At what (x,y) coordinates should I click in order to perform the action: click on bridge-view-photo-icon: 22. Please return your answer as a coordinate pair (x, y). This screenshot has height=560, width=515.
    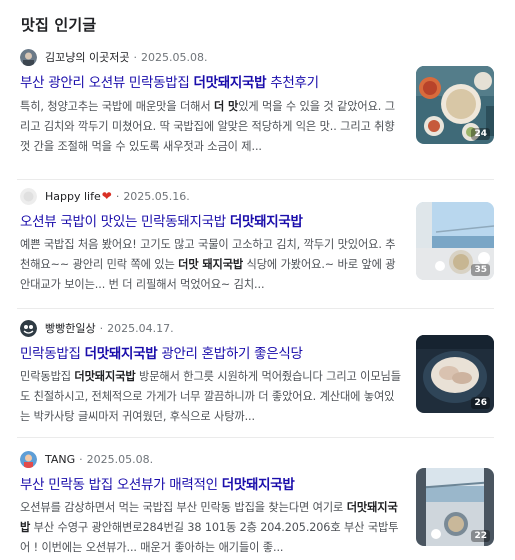
    Looking at the image, I should click on (455, 507).